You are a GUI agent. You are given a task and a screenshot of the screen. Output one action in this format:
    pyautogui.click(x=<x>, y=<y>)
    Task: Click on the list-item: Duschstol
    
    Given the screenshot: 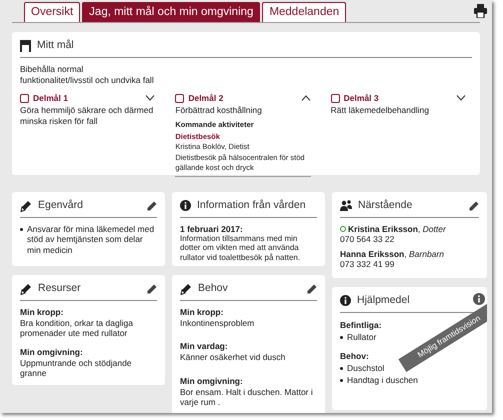 What is the action you would take?
    pyautogui.click(x=365, y=368)
    